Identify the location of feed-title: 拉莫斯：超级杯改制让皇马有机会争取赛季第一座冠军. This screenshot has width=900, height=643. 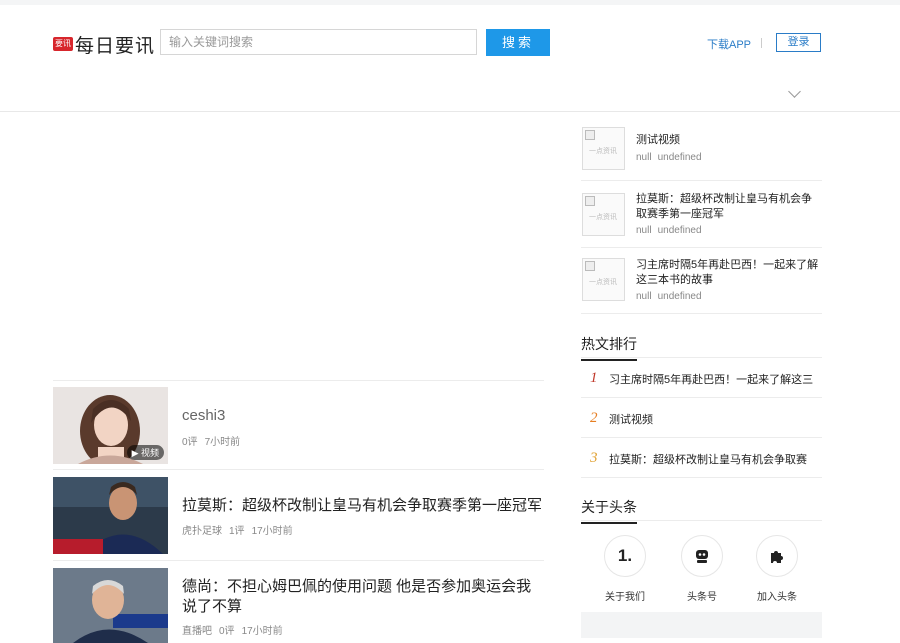
(362, 506).